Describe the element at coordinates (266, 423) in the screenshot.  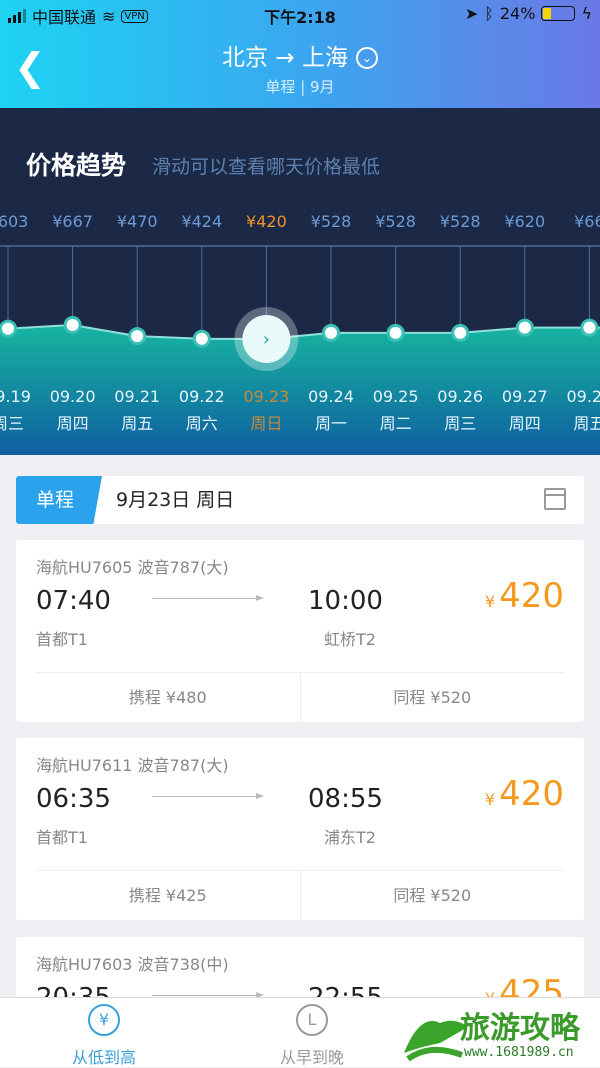
I see `weekday-label: 周日` at that location.